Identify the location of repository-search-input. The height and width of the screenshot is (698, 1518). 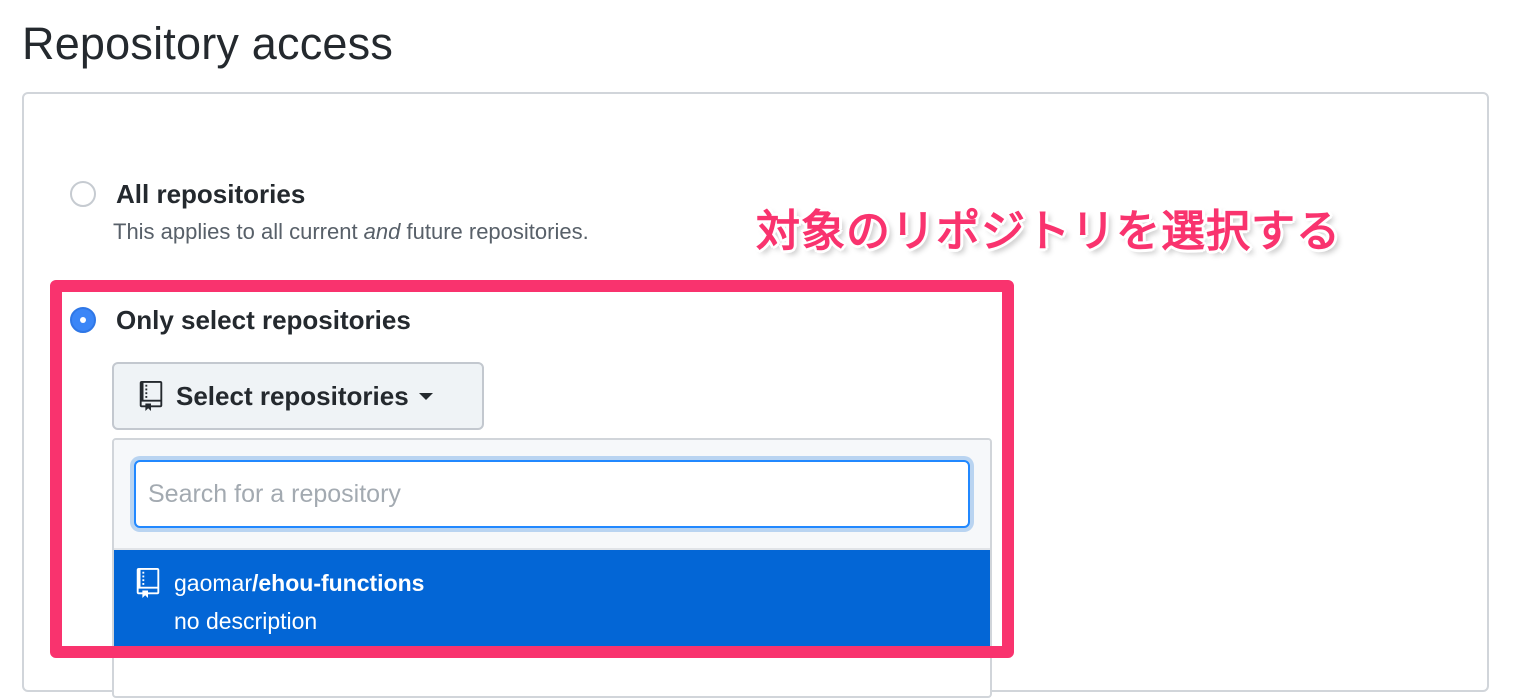
(552, 494).